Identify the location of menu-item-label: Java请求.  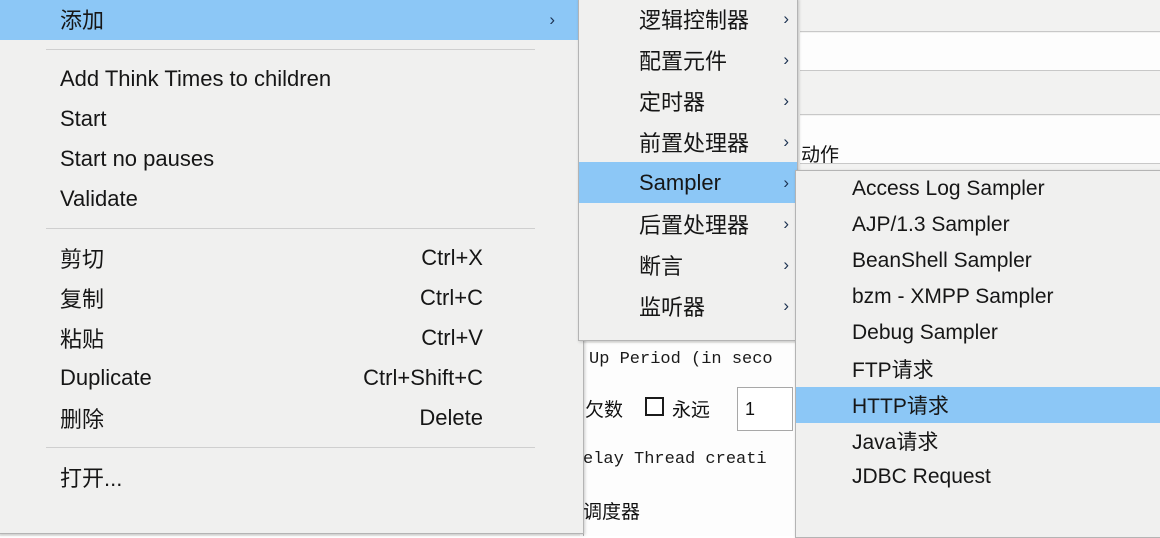
(895, 442).